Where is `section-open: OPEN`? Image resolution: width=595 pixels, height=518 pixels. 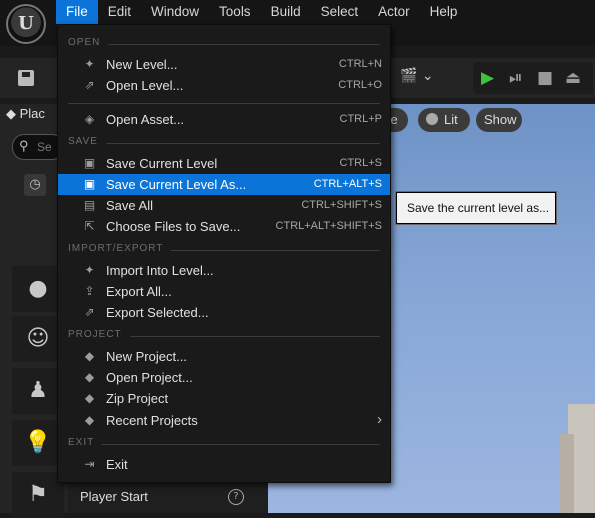
section-open: OPEN is located at coordinates (224, 44).